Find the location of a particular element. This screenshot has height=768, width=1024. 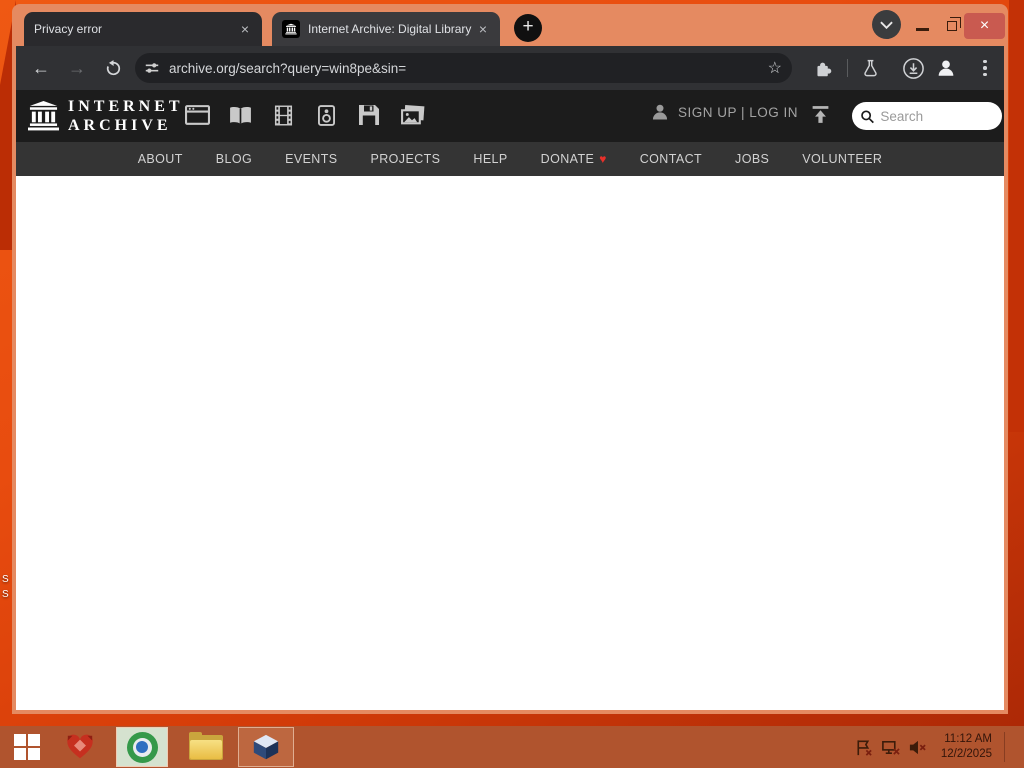

taskbar-app-localsend is located at coordinates (80, 747).